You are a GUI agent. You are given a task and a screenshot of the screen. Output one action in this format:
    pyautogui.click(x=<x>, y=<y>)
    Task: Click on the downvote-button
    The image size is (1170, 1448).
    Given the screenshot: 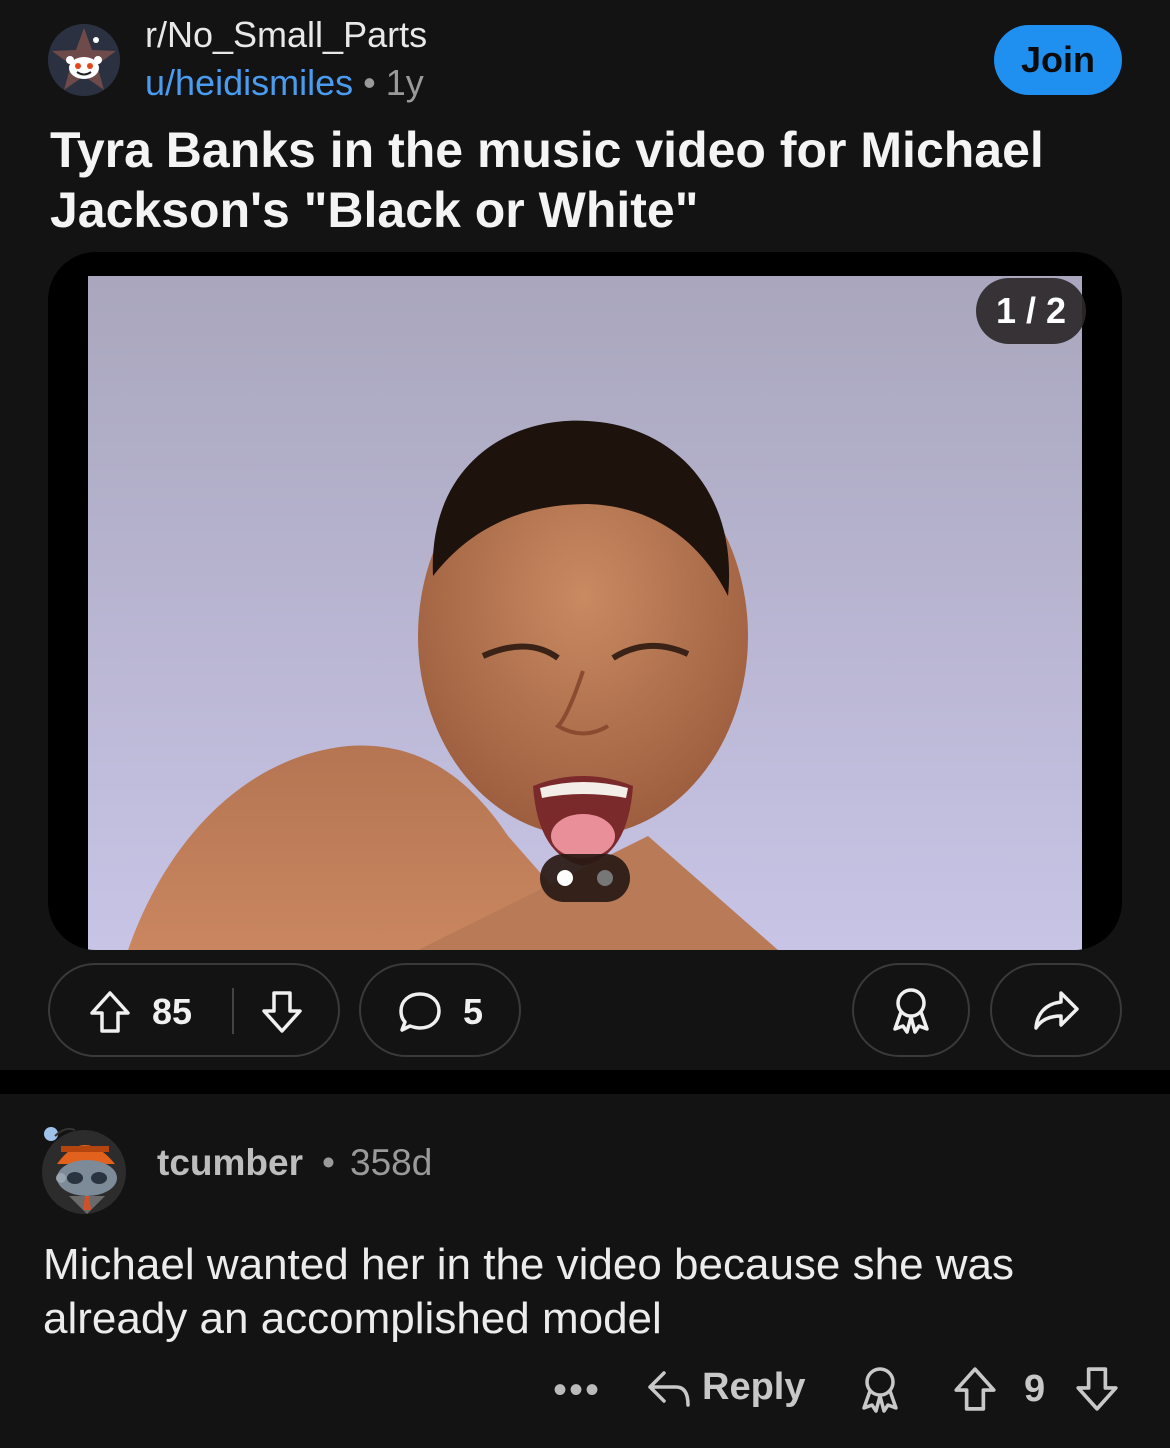 What is the action you would take?
    pyautogui.click(x=282, y=1014)
    